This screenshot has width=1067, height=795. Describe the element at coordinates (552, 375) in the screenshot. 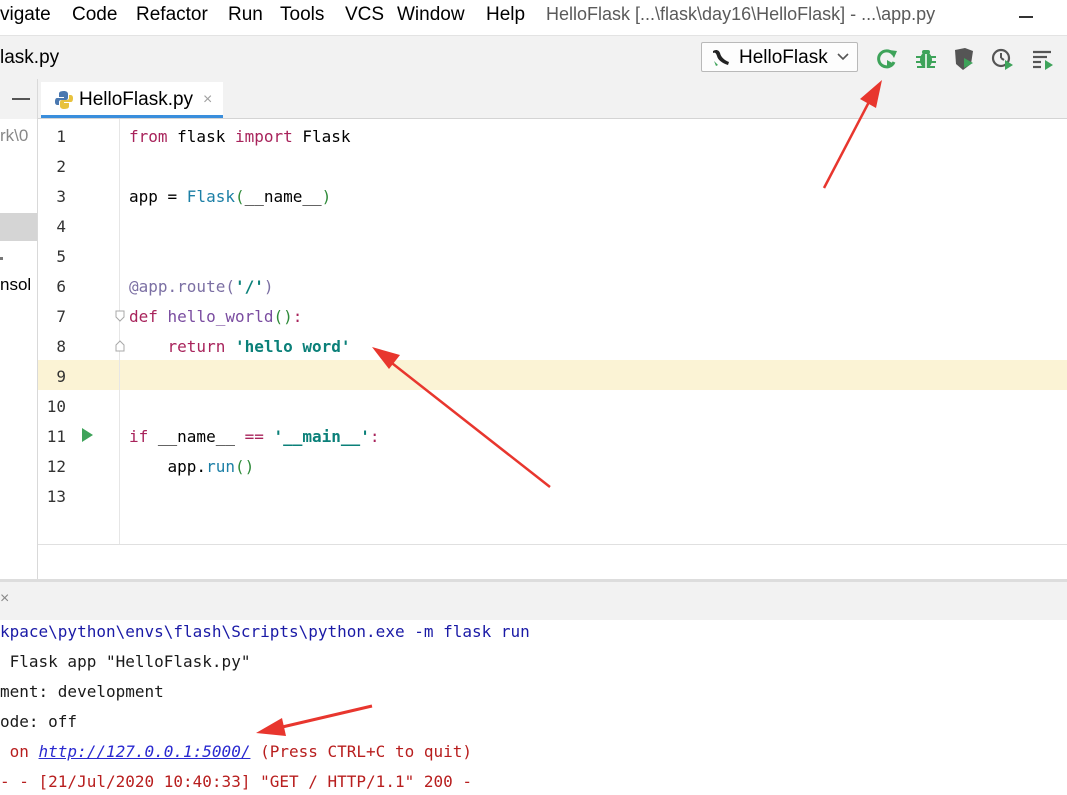

I see `current-line-highlight` at that location.